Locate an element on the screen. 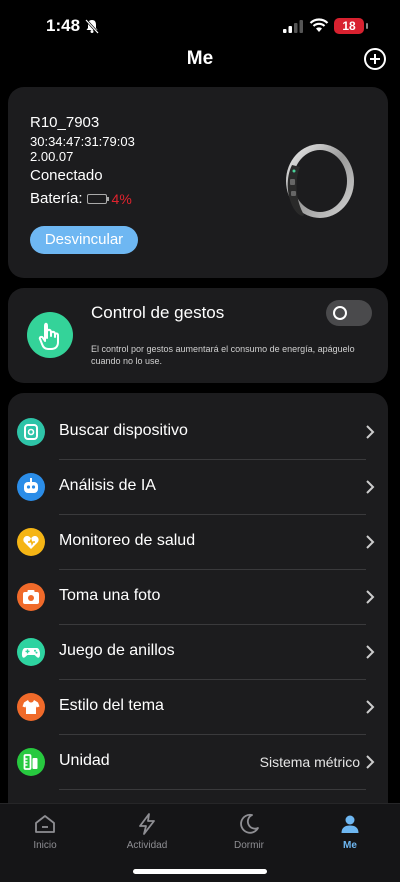 Image resolution: width=400 pixels, height=882 pixels. battery-label: Batería: is located at coordinates (56, 198).